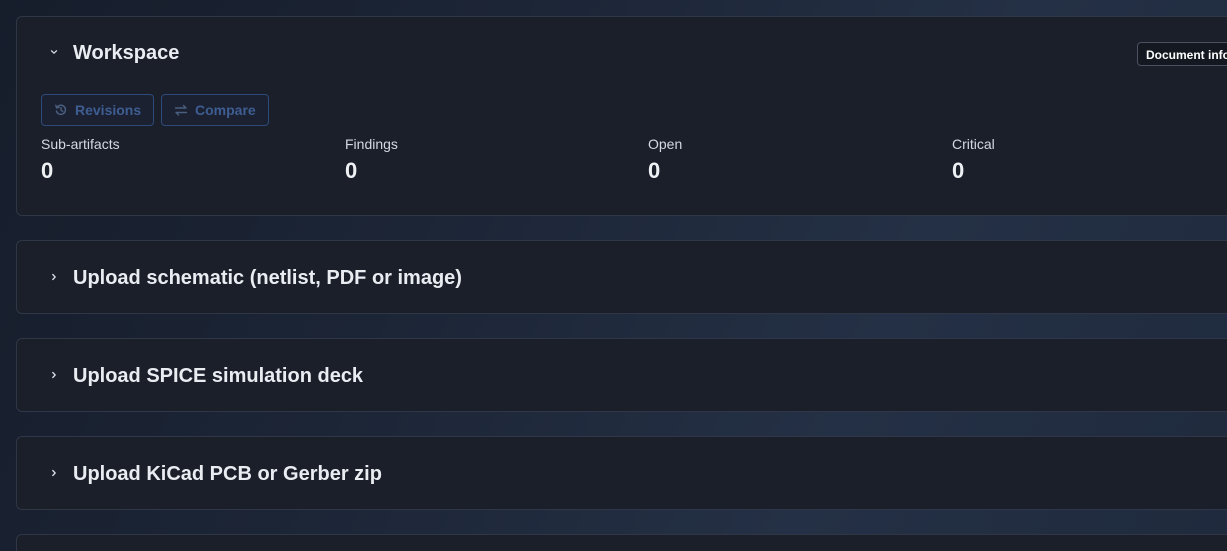 Image resolution: width=1227 pixels, height=551 pixels. I want to click on workspace-panel-header: Workspace Document info, so click(622, 53).